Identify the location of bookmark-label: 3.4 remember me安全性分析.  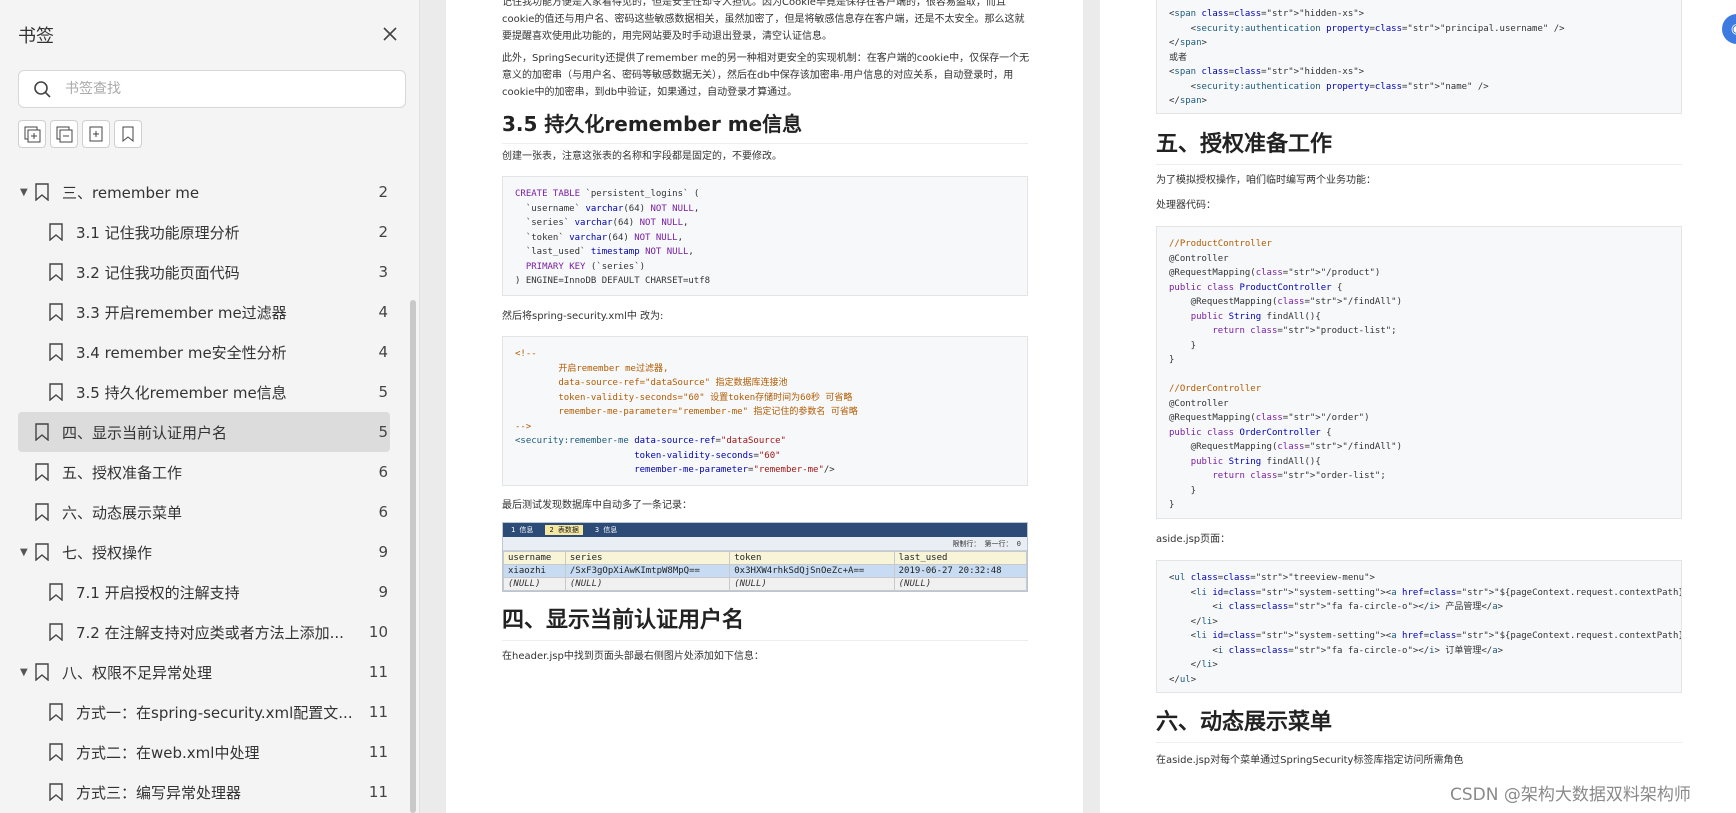
(181, 352).